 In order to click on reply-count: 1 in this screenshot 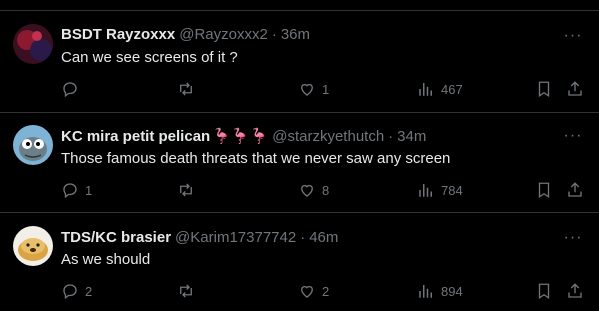, I will do `click(89, 190)`.